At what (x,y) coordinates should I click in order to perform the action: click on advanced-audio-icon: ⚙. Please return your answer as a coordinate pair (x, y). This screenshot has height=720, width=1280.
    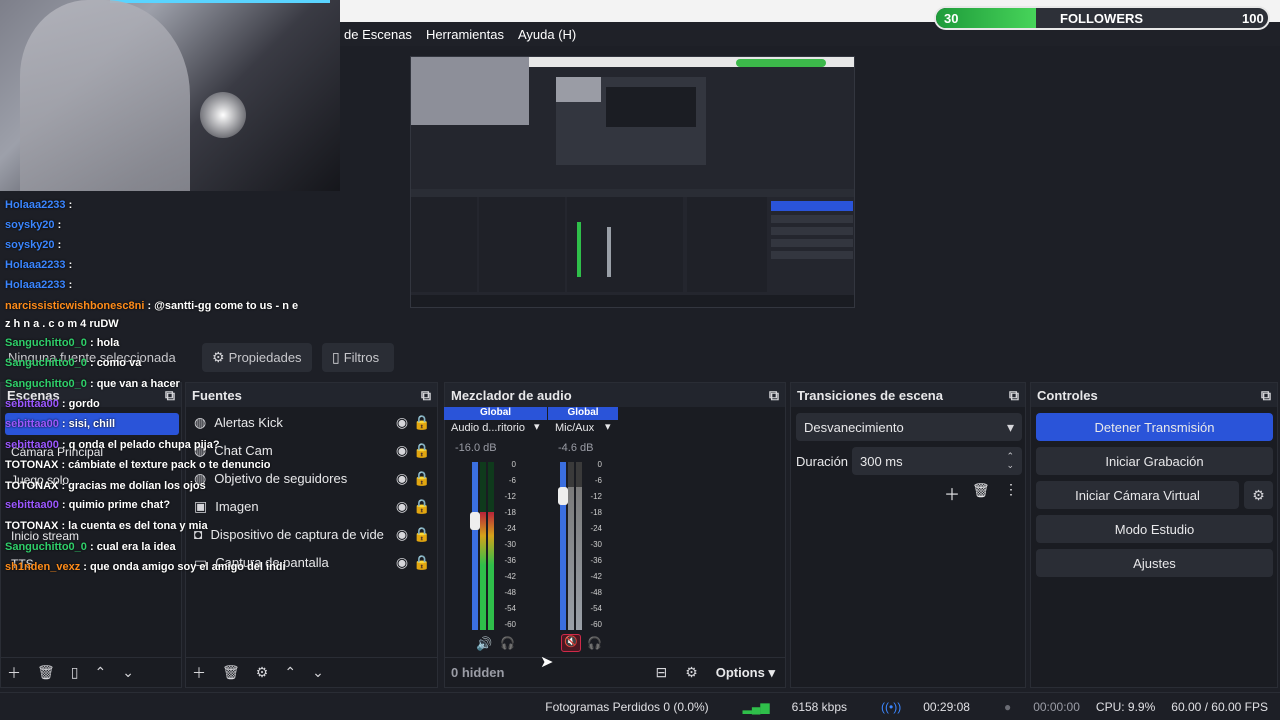
    Looking at the image, I should click on (691, 672).